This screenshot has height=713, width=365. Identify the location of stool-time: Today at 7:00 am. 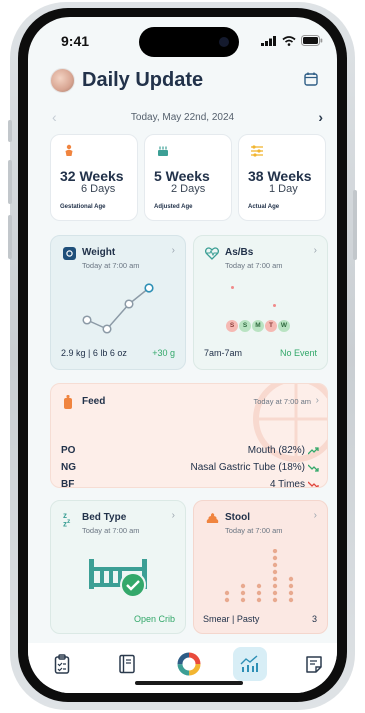
(254, 530).